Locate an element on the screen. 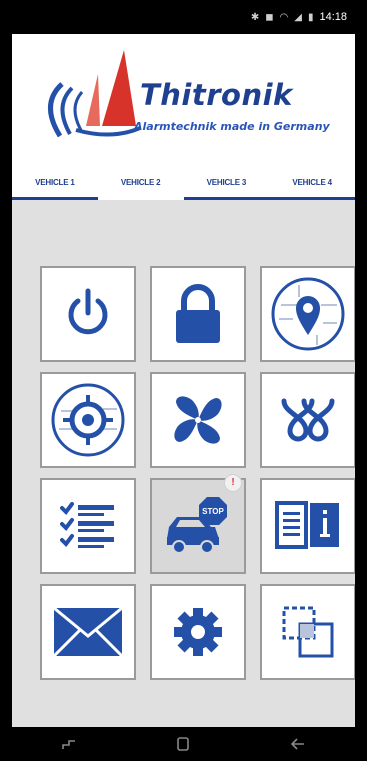 Image resolution: width=367 pixels, height=761 pixels. copy-windows-icon is located at coordinates (308, 632).